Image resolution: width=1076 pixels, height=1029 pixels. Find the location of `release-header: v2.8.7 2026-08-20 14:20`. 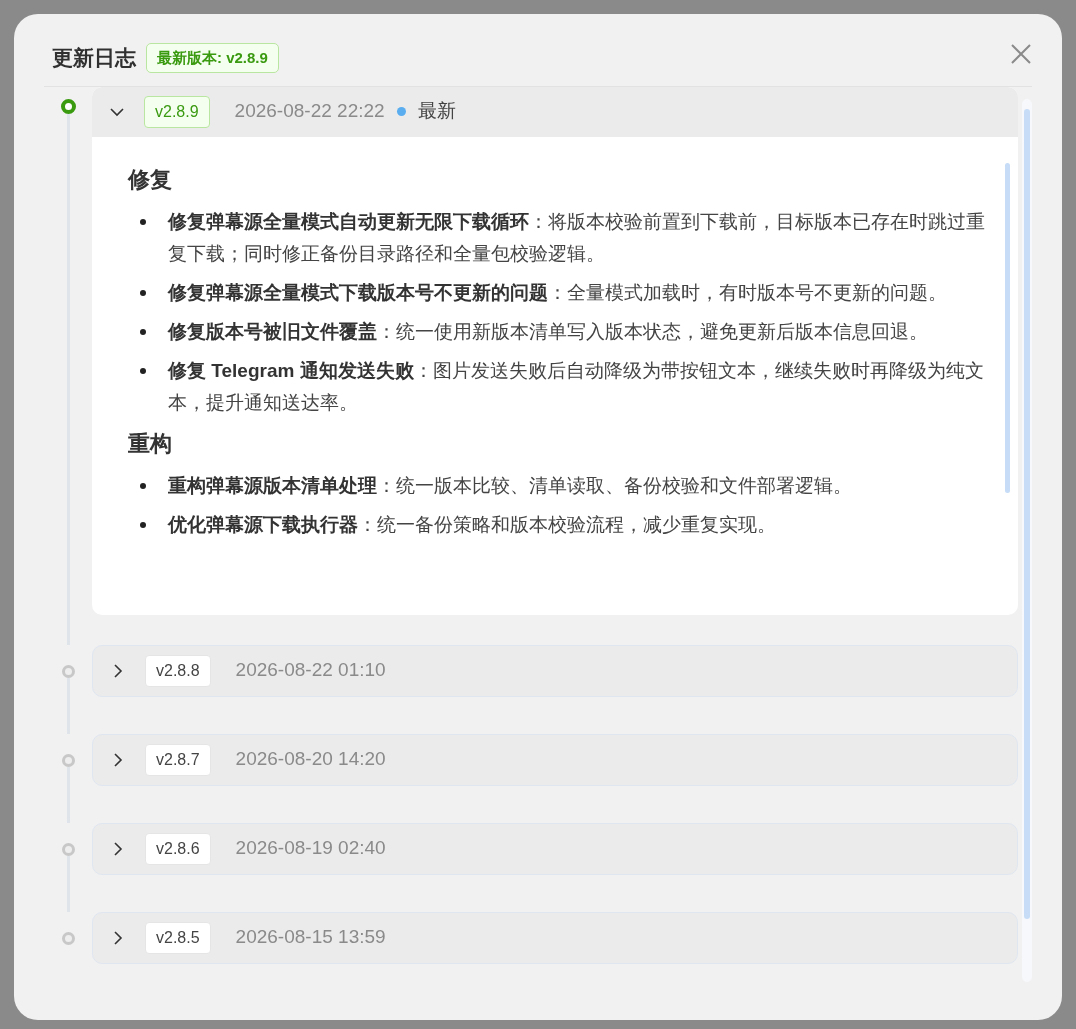

release-header: v2.8.7 2026-08-20 14:20 is located at coordinates (555, 759).